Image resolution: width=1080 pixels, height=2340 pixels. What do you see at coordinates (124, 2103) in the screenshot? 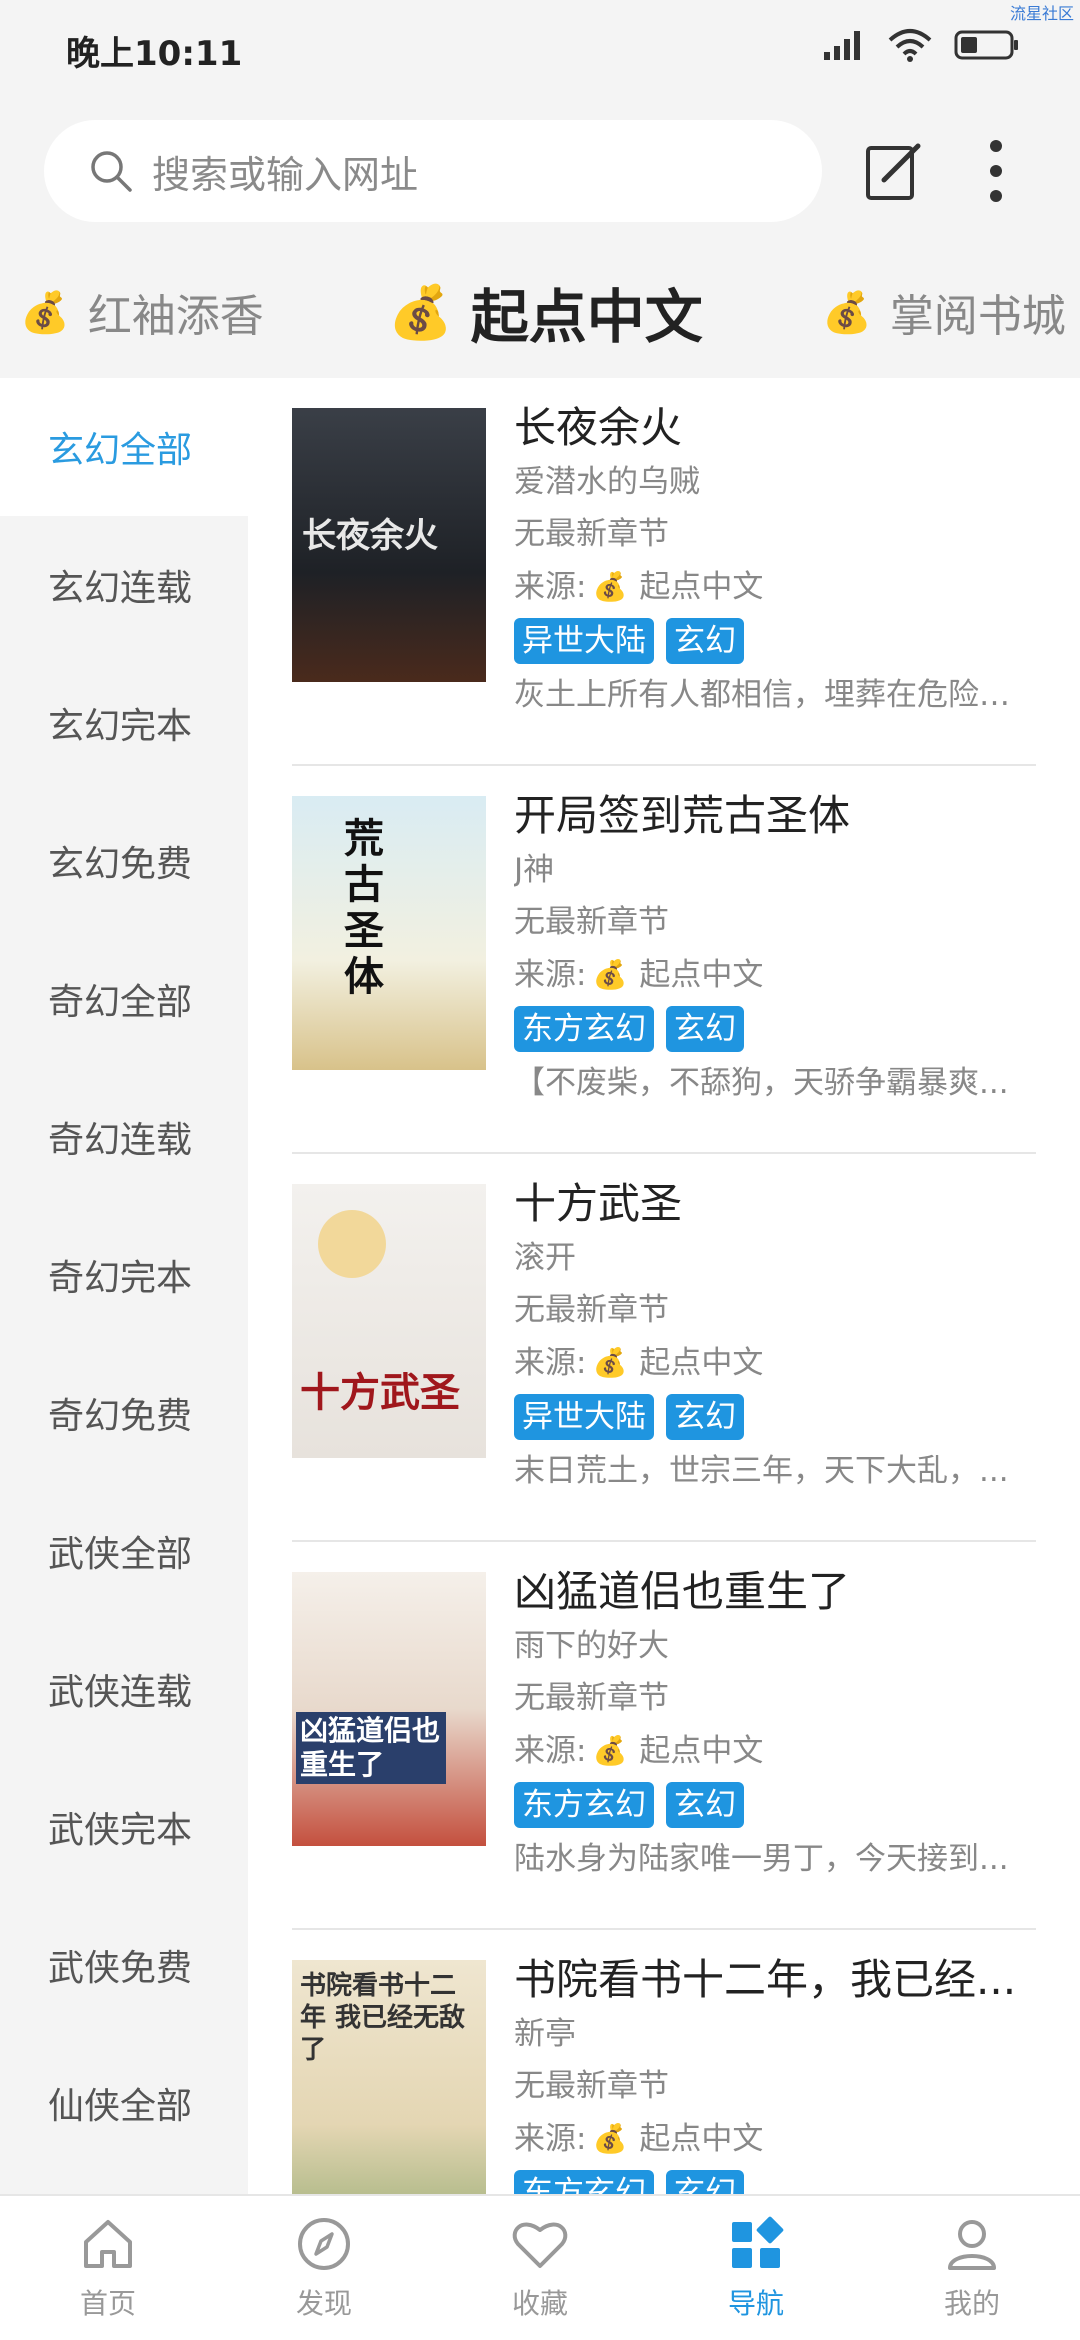
I see `category-item: 仙侠全部` at bounding box center [124, 2103].